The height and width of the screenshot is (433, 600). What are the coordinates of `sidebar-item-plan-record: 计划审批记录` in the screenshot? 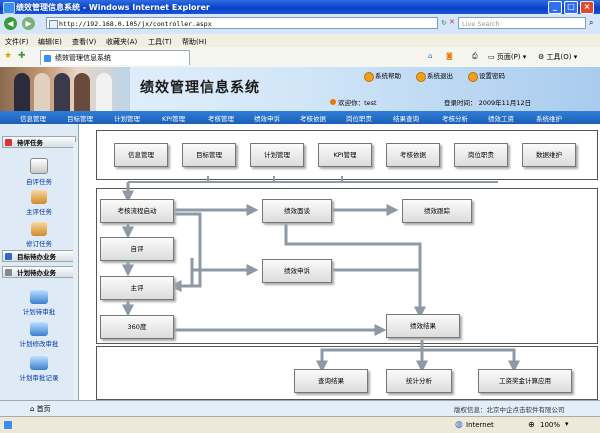 It's located at (39, 369).